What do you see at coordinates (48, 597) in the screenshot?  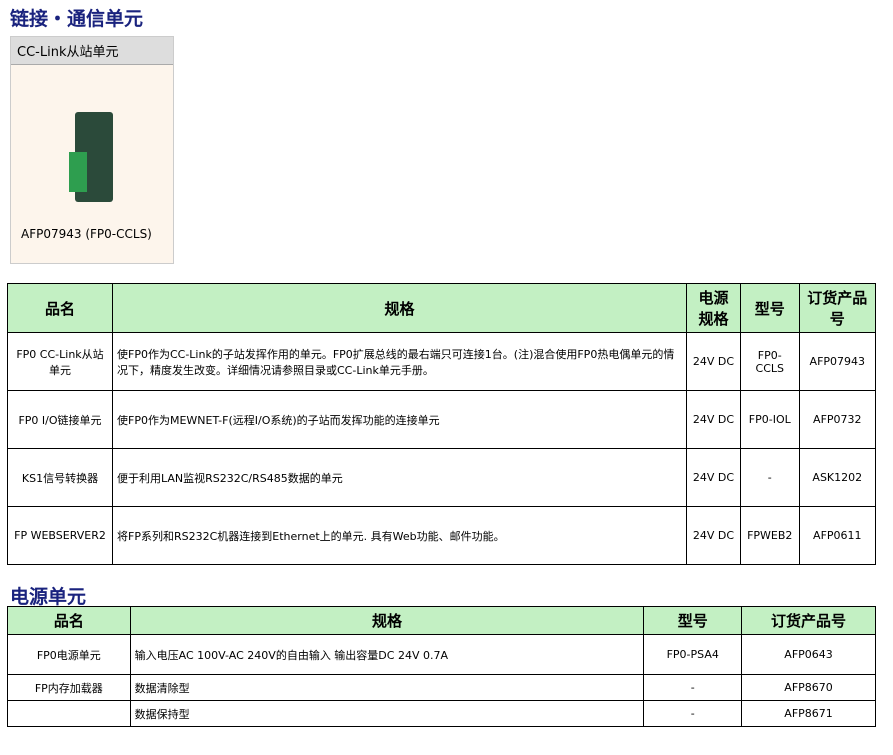 I see `section-title-power: 电源单元` at bounding box center [48, 597].